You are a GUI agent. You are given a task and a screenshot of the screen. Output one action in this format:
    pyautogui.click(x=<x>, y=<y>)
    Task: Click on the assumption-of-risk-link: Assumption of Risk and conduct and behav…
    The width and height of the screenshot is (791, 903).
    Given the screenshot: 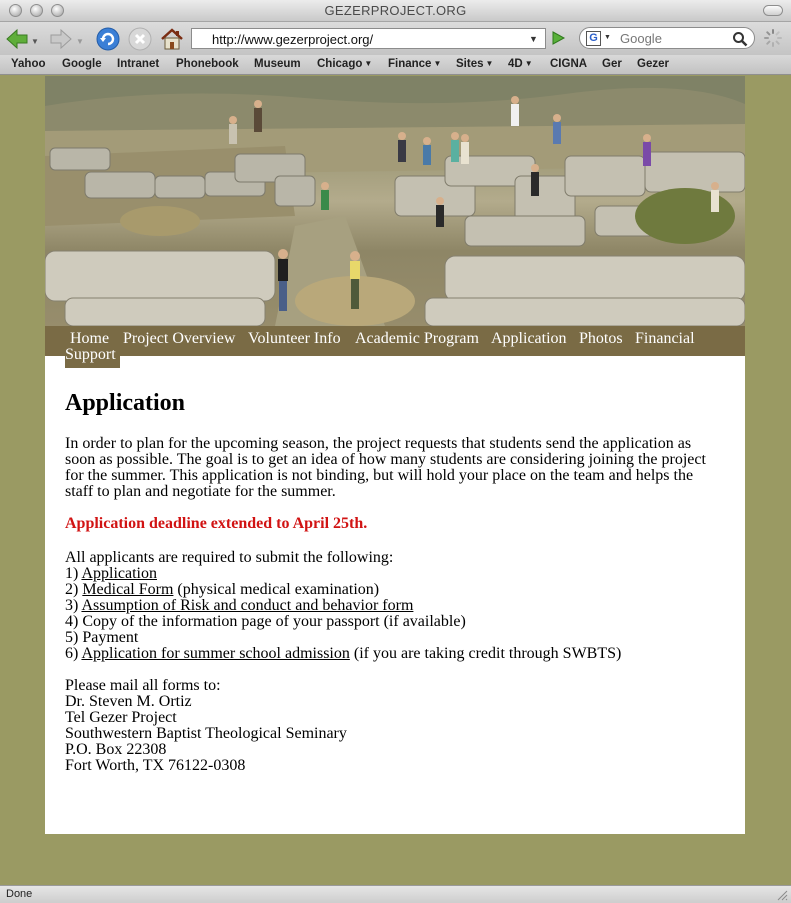 What is the action you would take?
    pyautogui.click(x=247, y=605)
    